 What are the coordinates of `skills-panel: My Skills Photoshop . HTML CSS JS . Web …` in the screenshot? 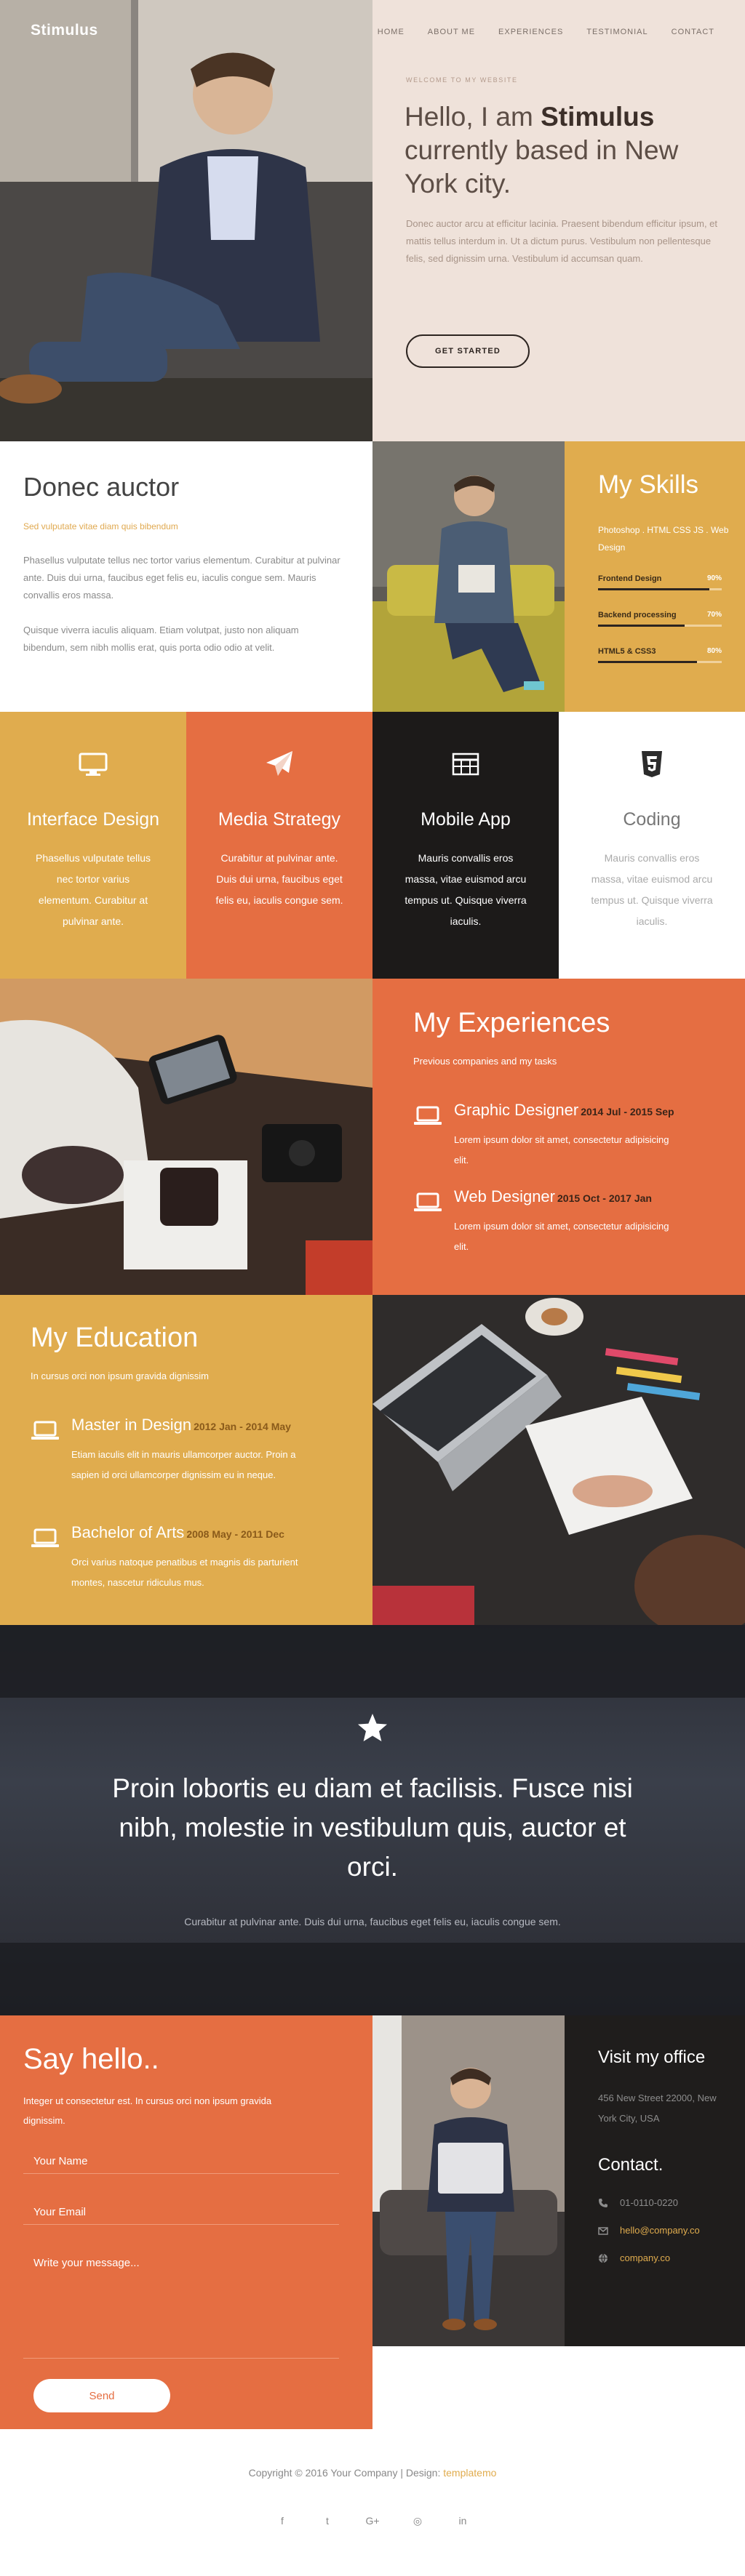 It's located at (655, 576).